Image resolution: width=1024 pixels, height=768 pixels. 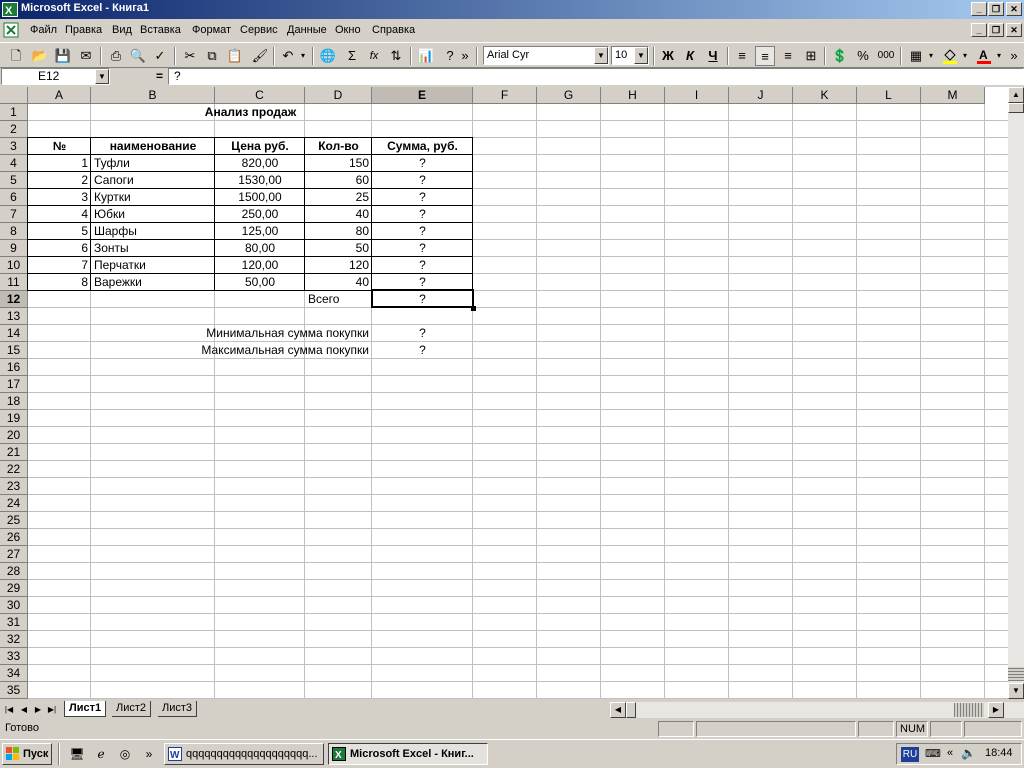 I want to click on row-header-6: 6, so click(x=14, y=197).